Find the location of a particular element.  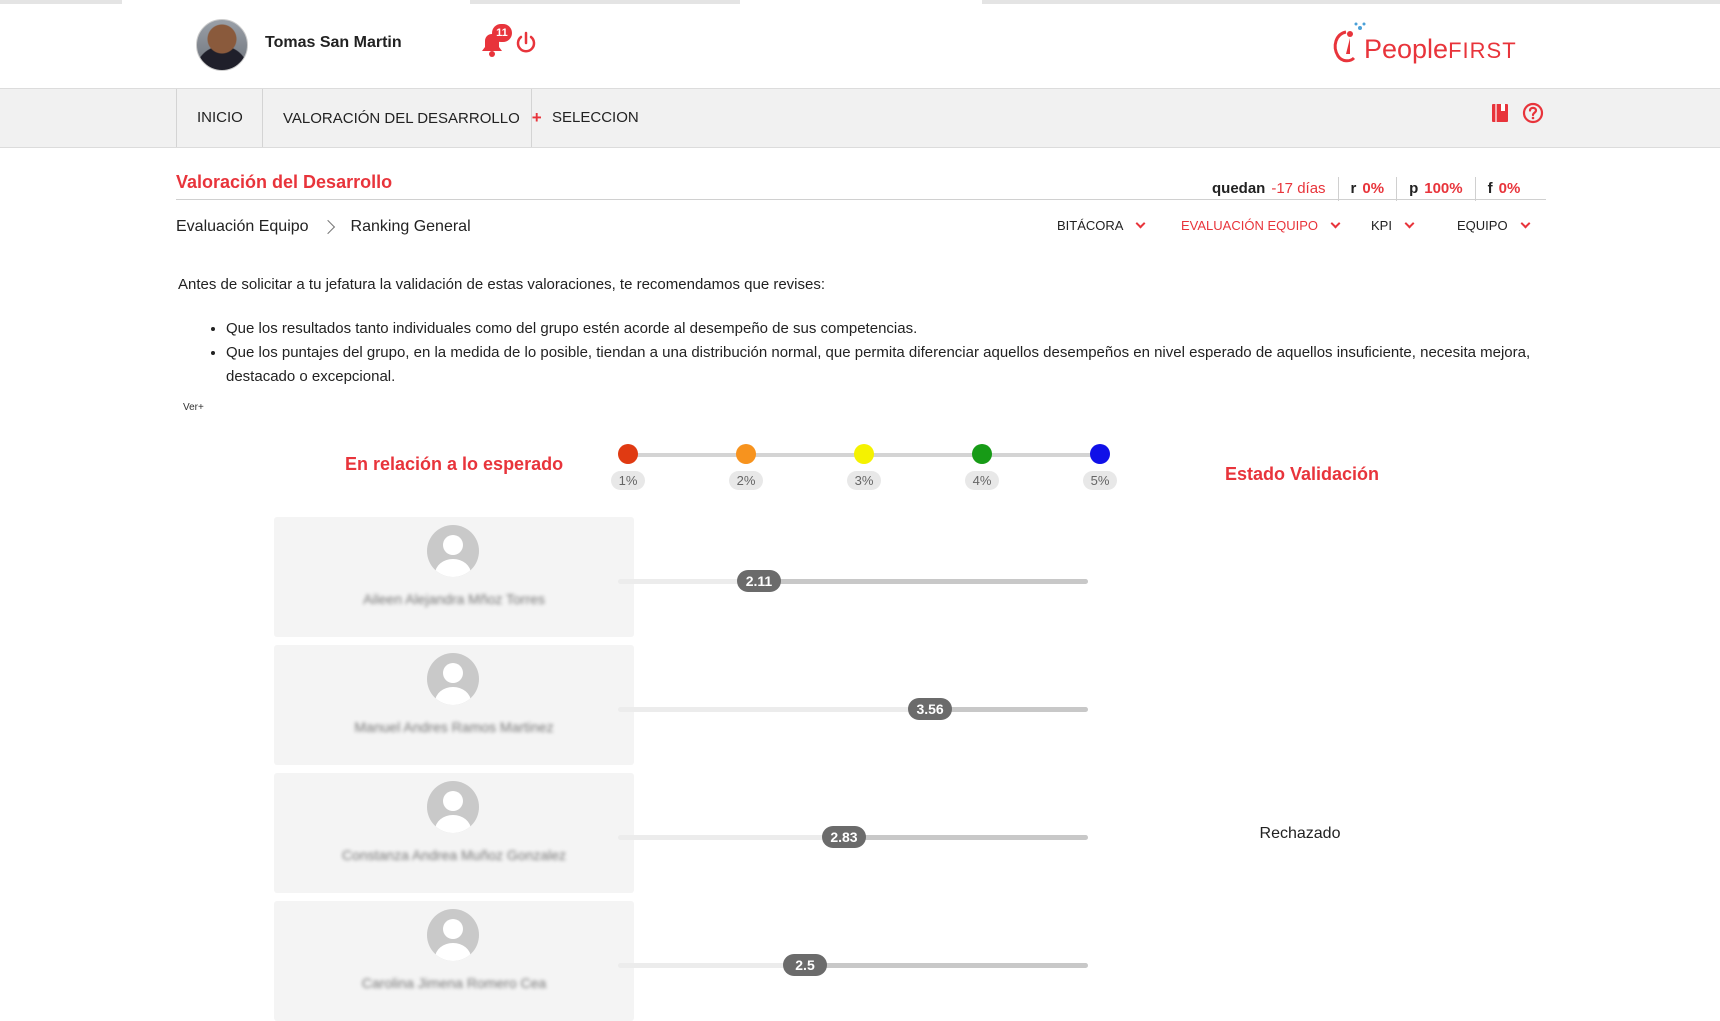

breadcrumb: Evaluación Equipo Ranking General is located at coordinates (323, 227).